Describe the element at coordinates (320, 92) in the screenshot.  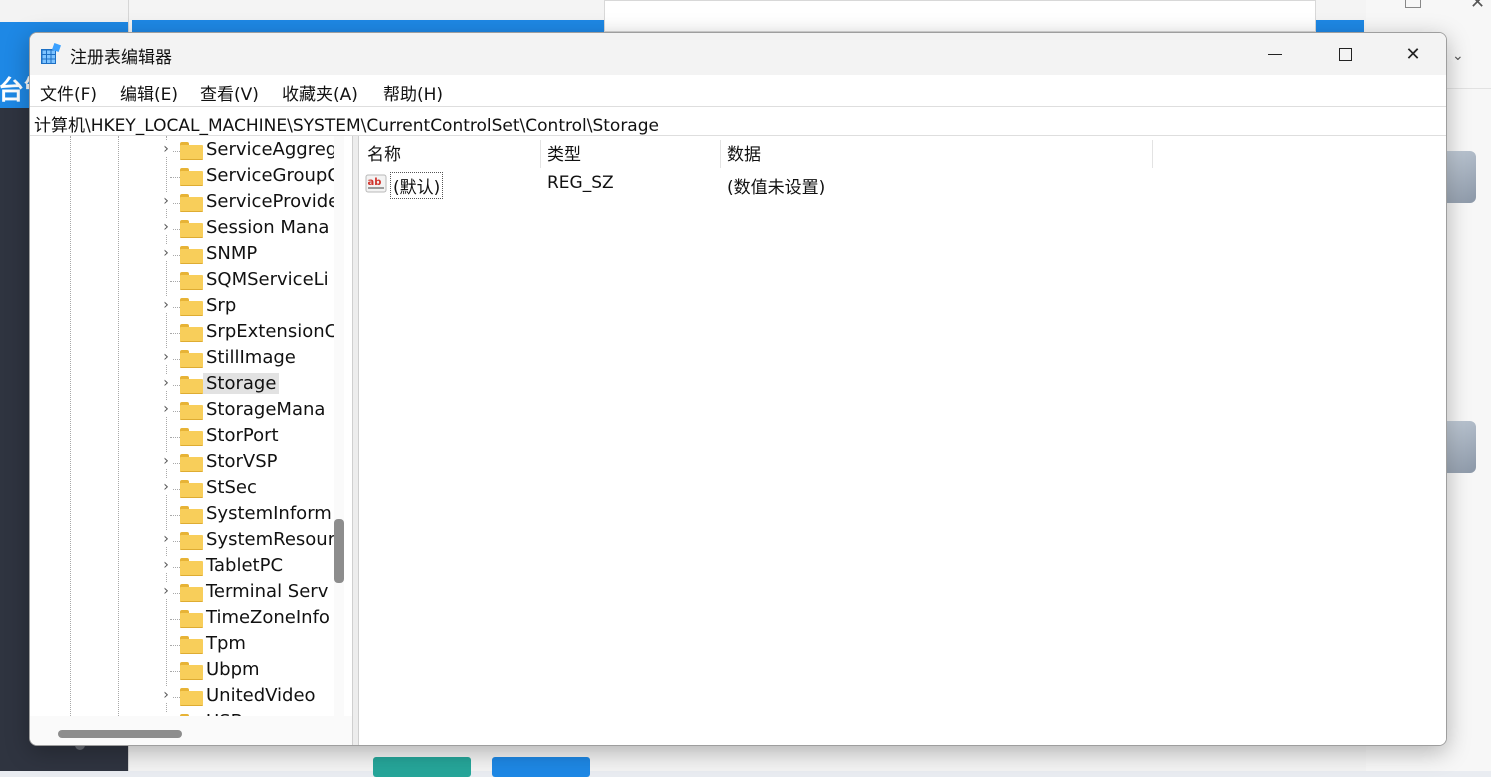
I see `menu-favorites: 收藏夹(A)` at that location.